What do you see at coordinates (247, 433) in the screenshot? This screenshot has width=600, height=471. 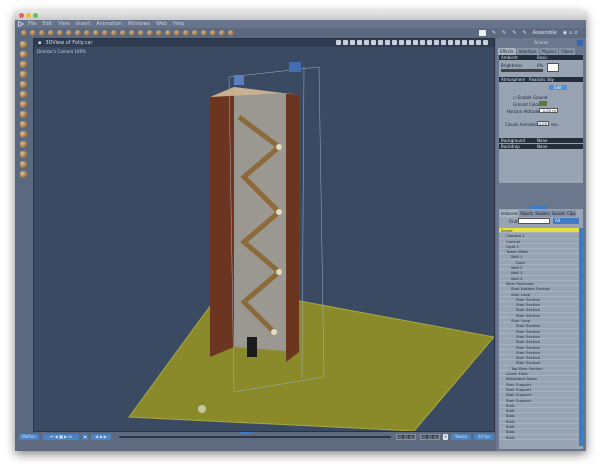 I see `timeline-splitter` at bounding box center [247, 433].